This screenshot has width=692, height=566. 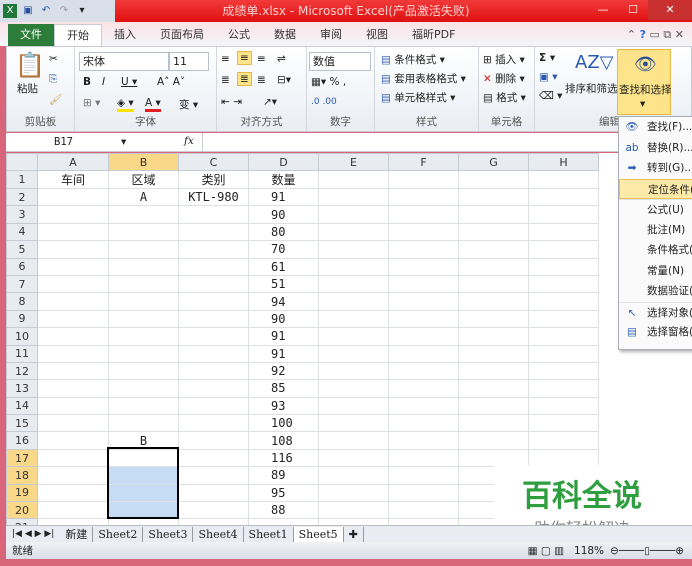 What do you see at coordinates (283, 319) in the screenshot?
I see `cell: 90` at bounding box center [283, 319].